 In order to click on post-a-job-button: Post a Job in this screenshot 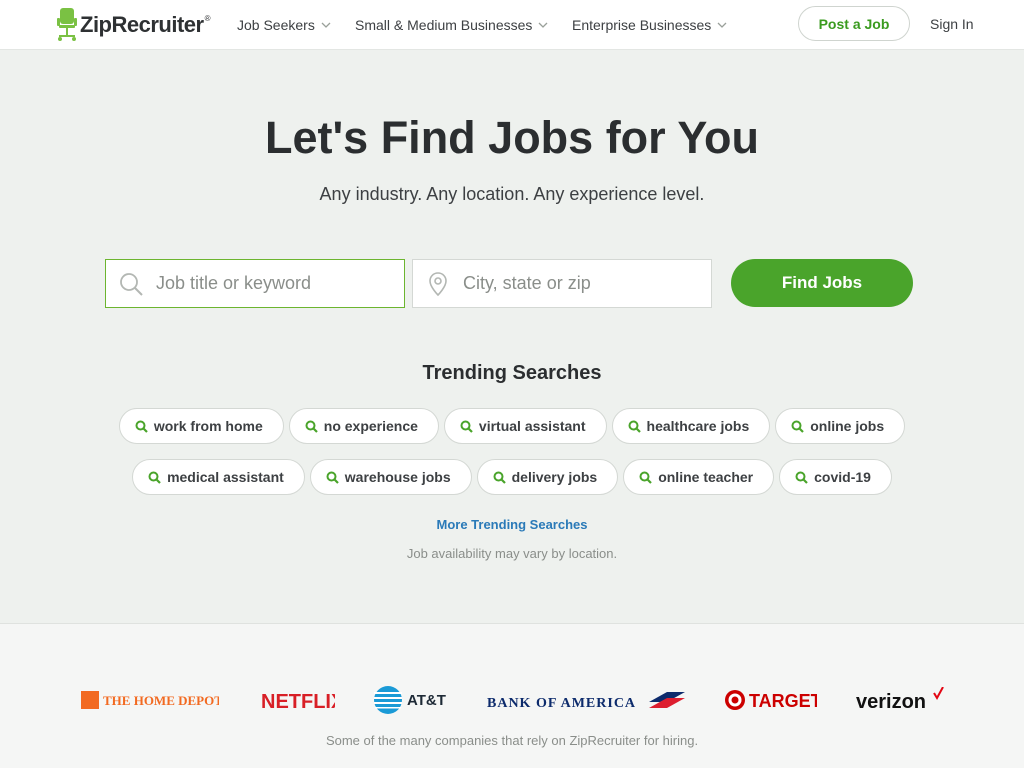, I will do `click(854, 23)`.